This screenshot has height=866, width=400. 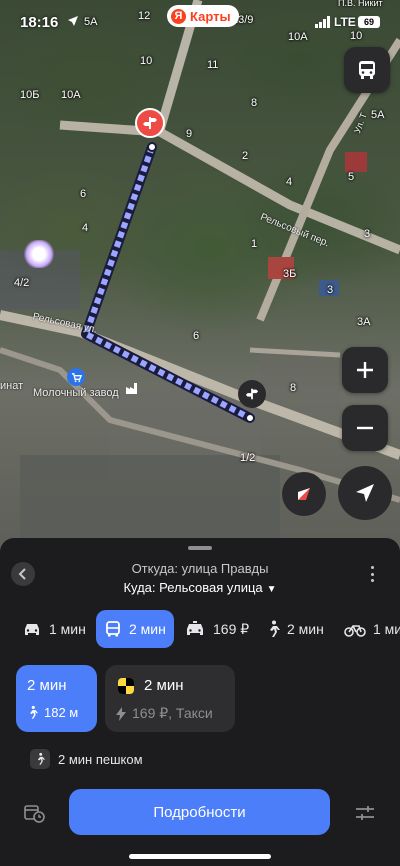 What do you see at coordinates (30, 95) in the screenshot?
I see `house-number: 10Б` at bounding box center [30, 95].